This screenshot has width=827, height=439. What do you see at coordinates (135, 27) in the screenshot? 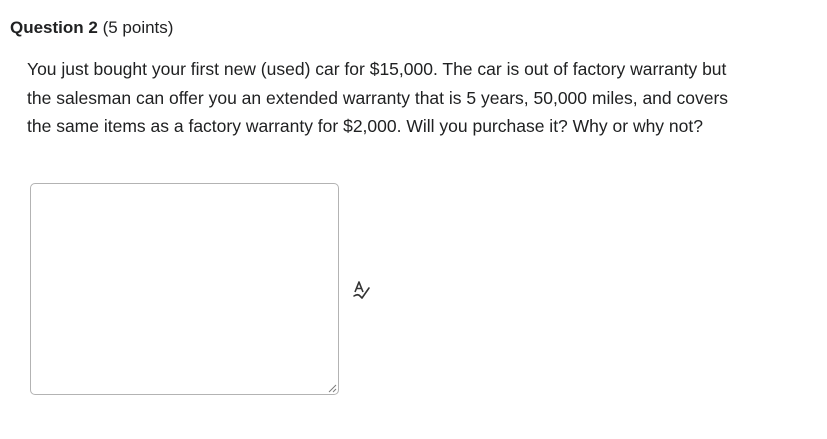
I see `question-points: (5 points)` at bounding box center [135, 27].